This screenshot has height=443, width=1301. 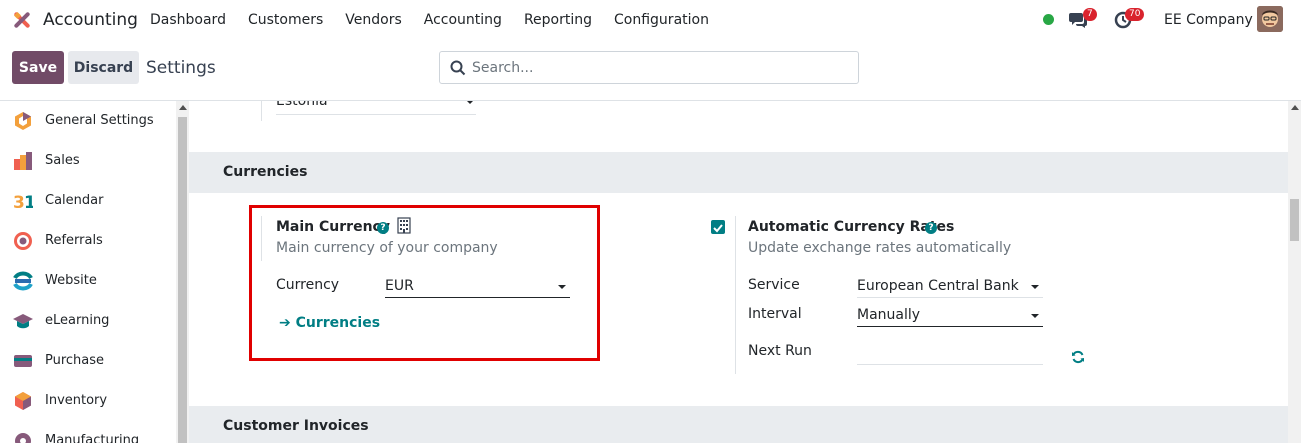 What do you see at coordinates (1294, 272) in the screenshot?
I see `main-scrollbar` at bounding box center [1294, 272].